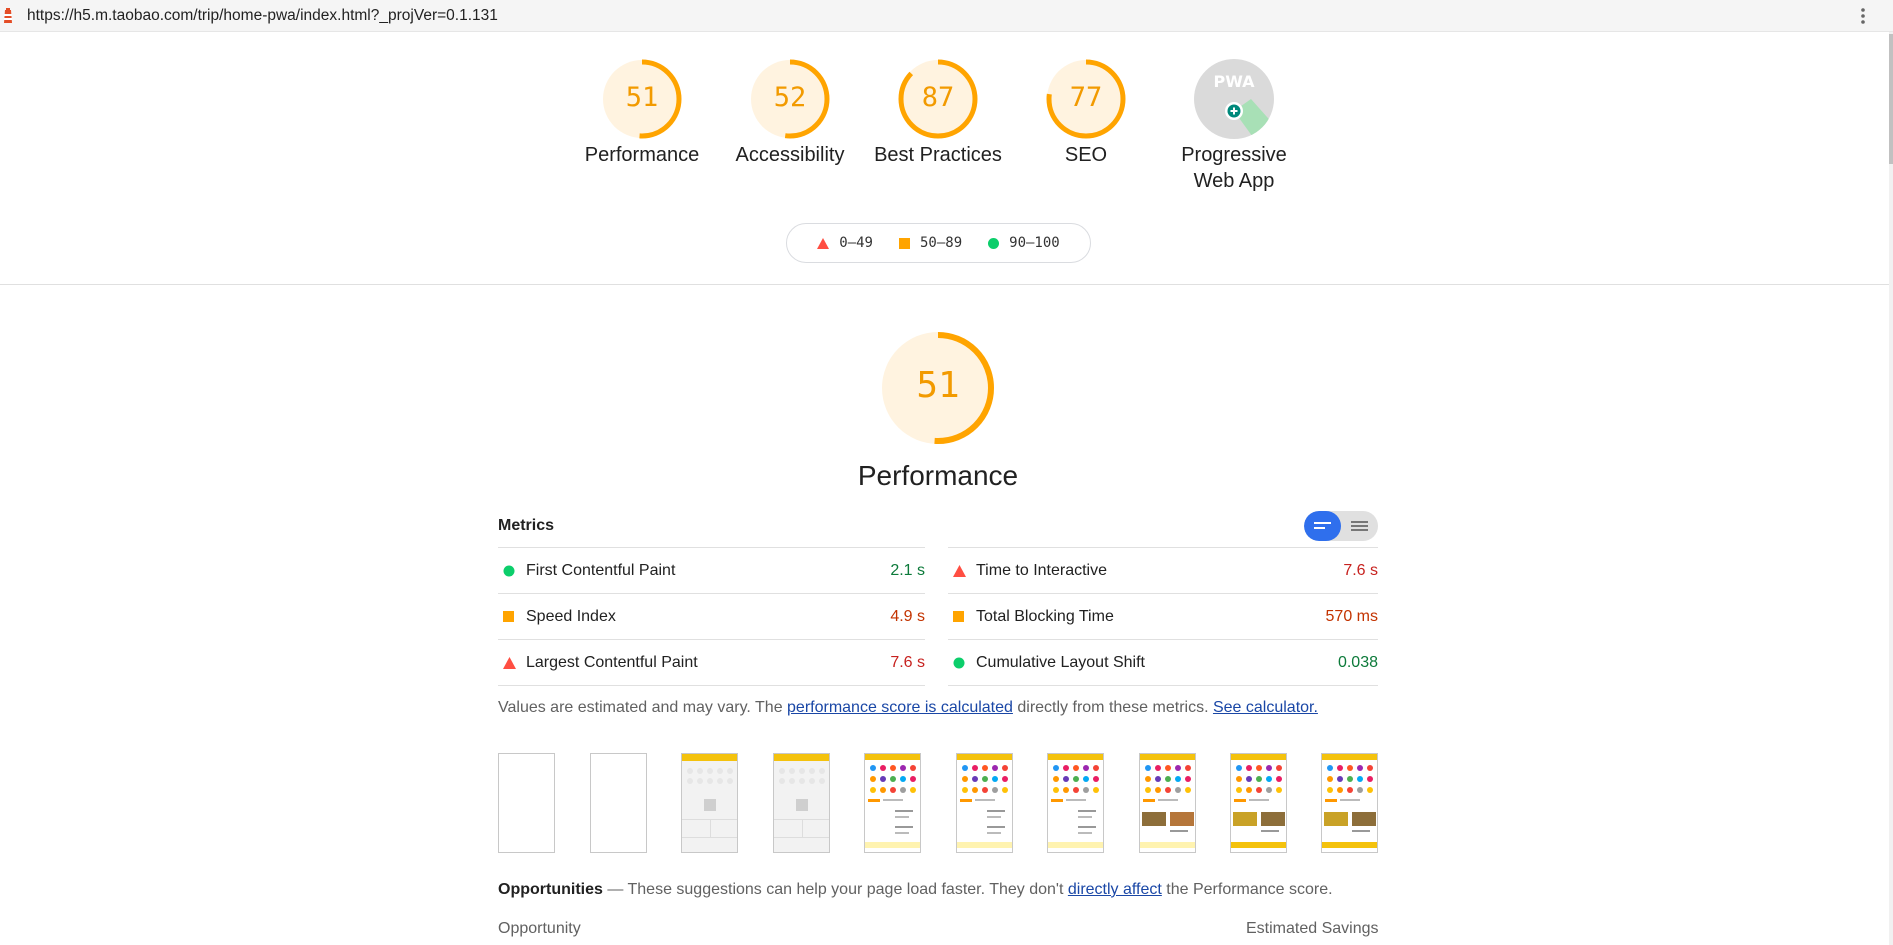 The height and width of the screenshot is (945, 1893). What do you see at coordinates (1163, 616) in the screenshot?
I see `metric-total-blocking-time: Total Blocking Time 570 ms` at bounding box center [1163, 616].